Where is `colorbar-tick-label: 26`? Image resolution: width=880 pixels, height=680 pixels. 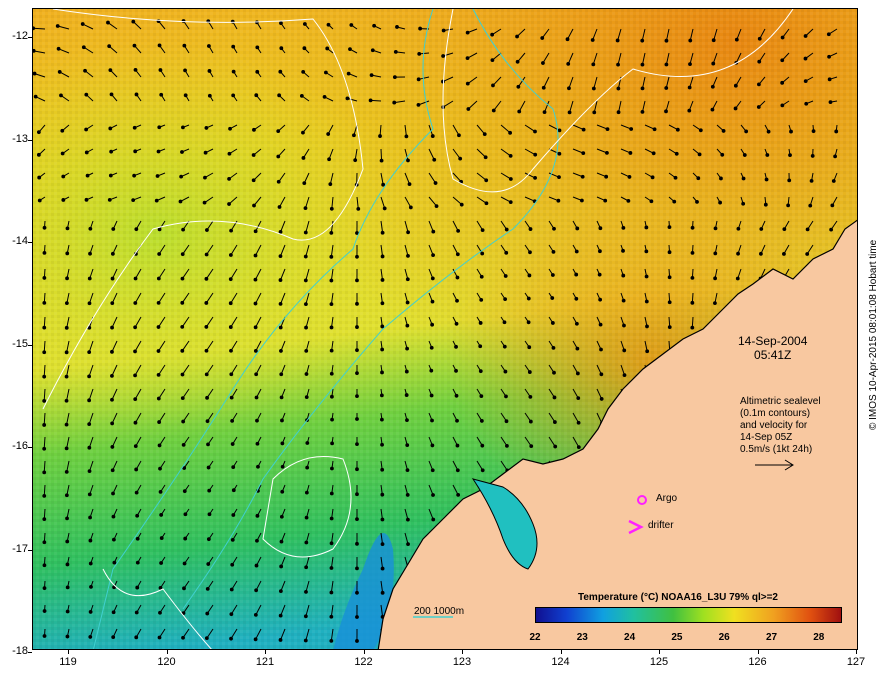 colorbar-tick-label: 26 is located at coordinates (724, 637).